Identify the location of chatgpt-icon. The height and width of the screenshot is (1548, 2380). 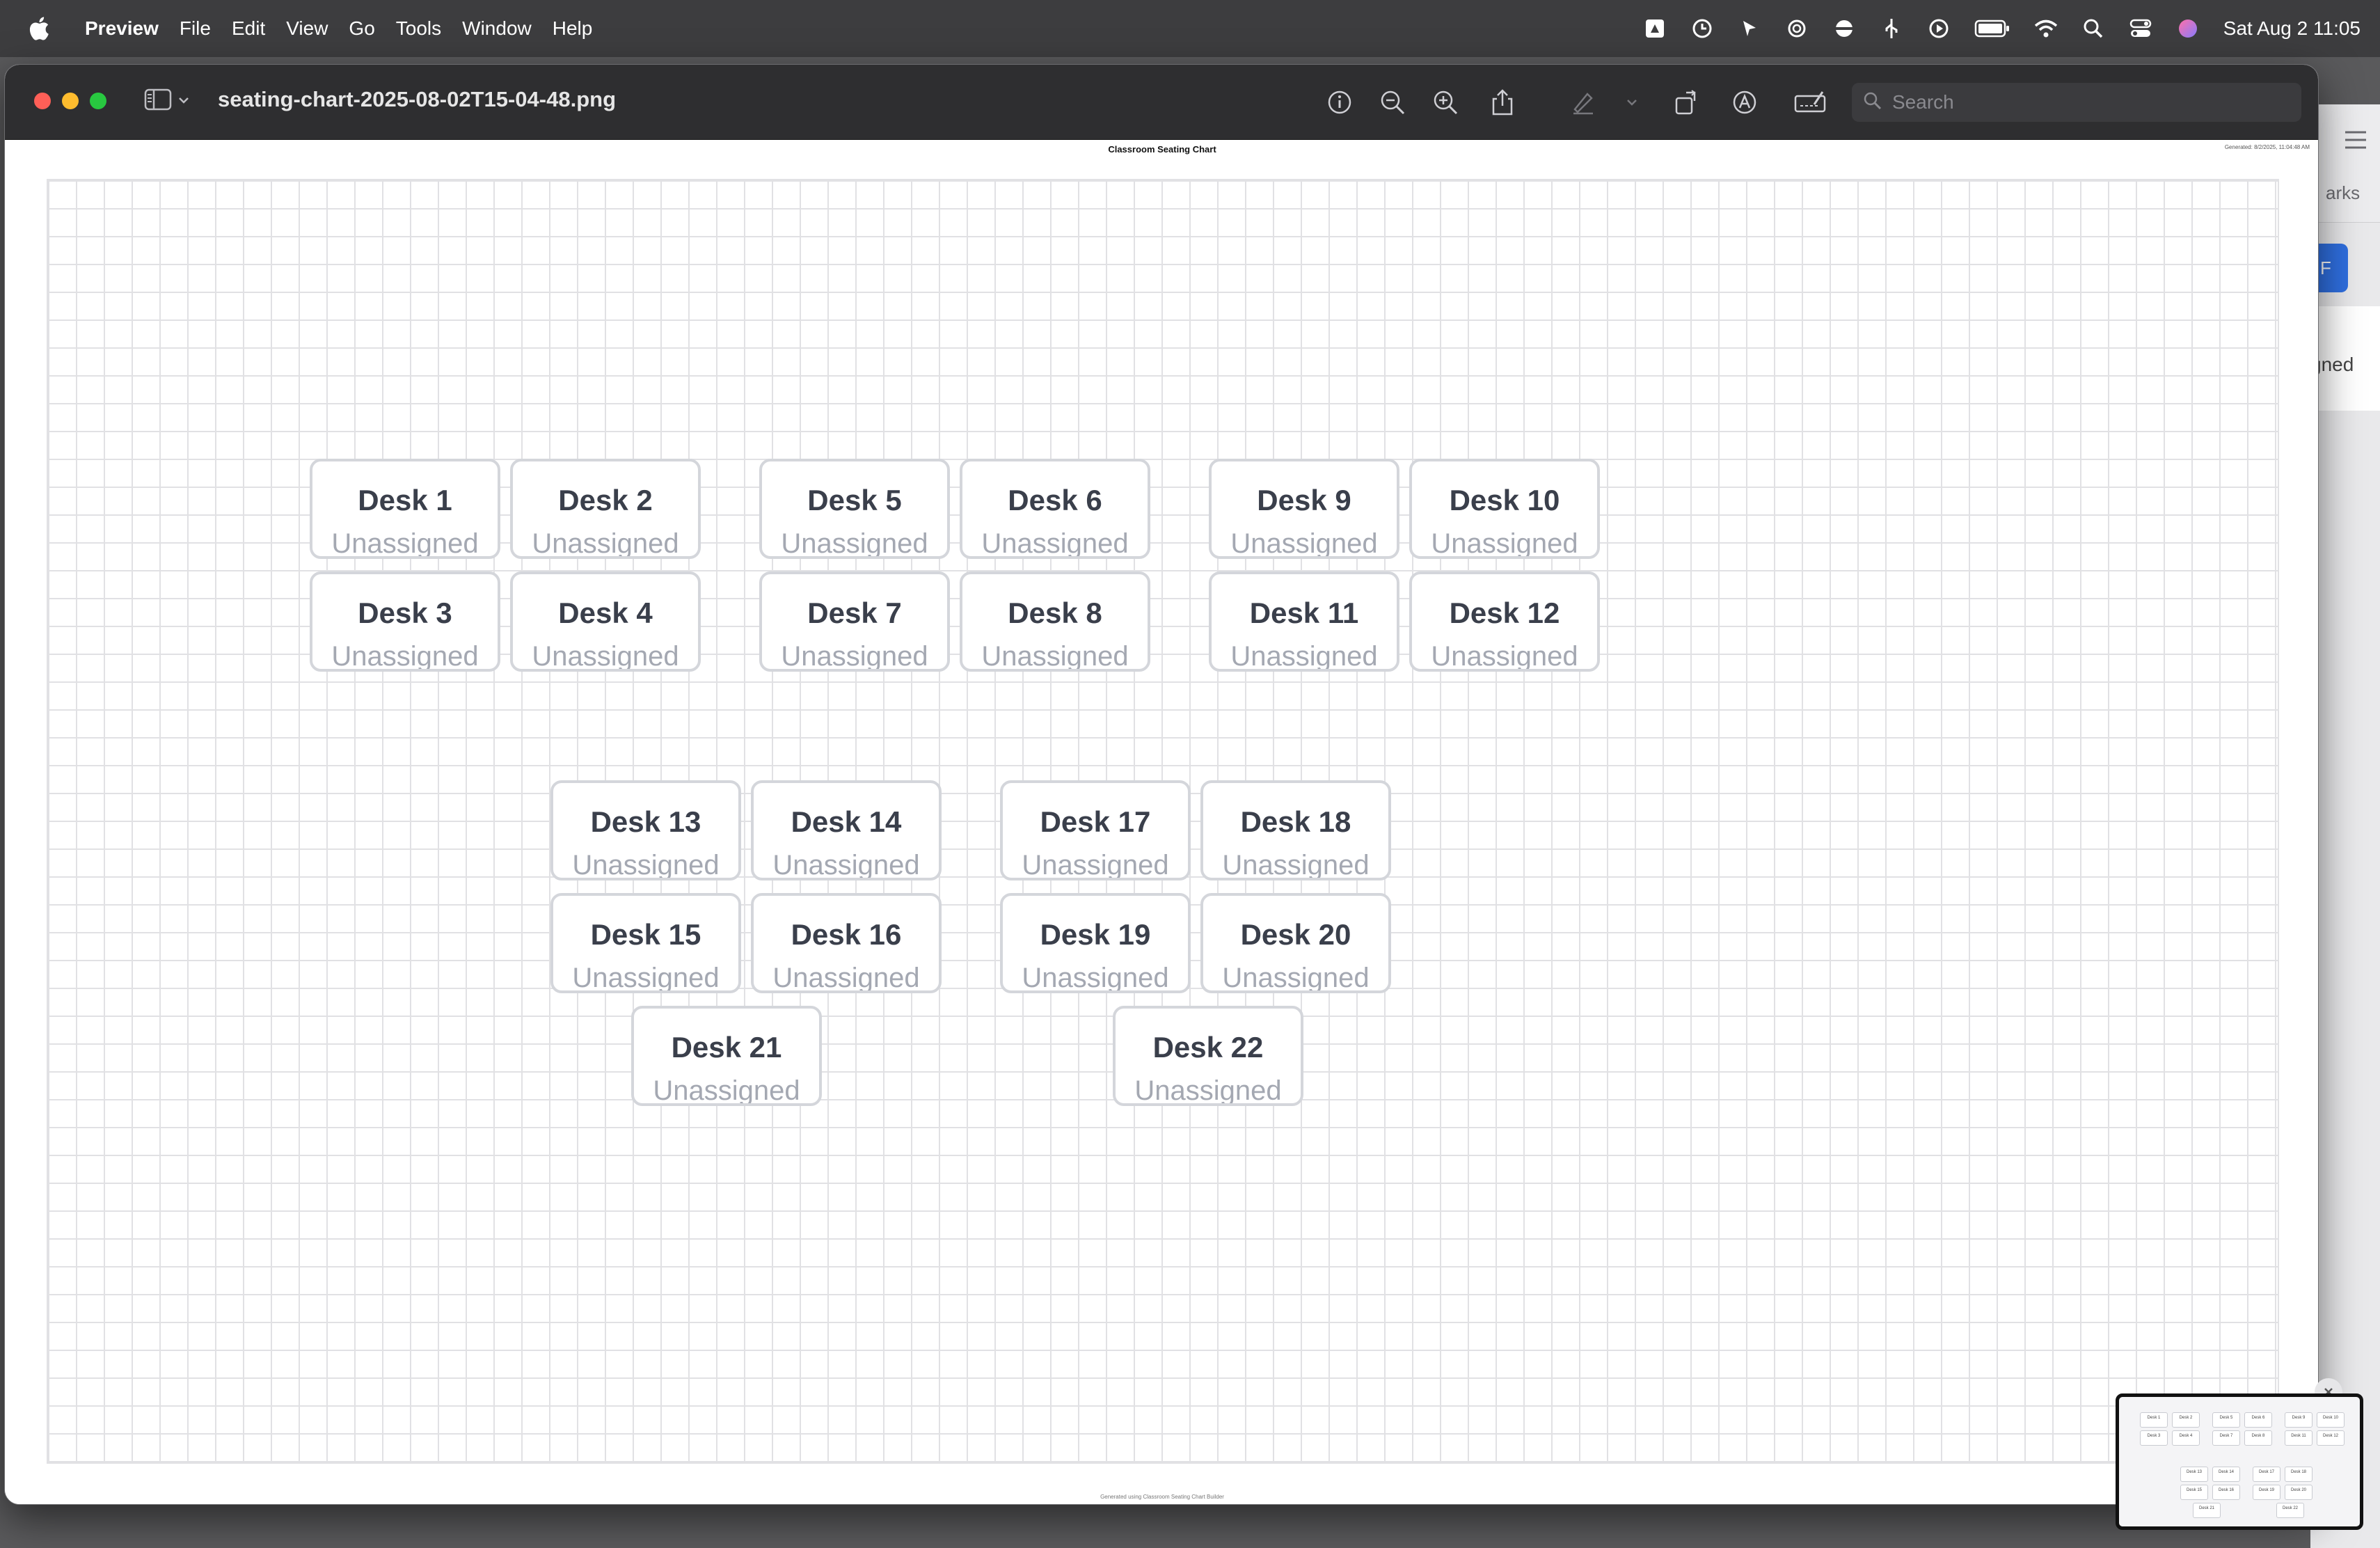
(1797, 28).